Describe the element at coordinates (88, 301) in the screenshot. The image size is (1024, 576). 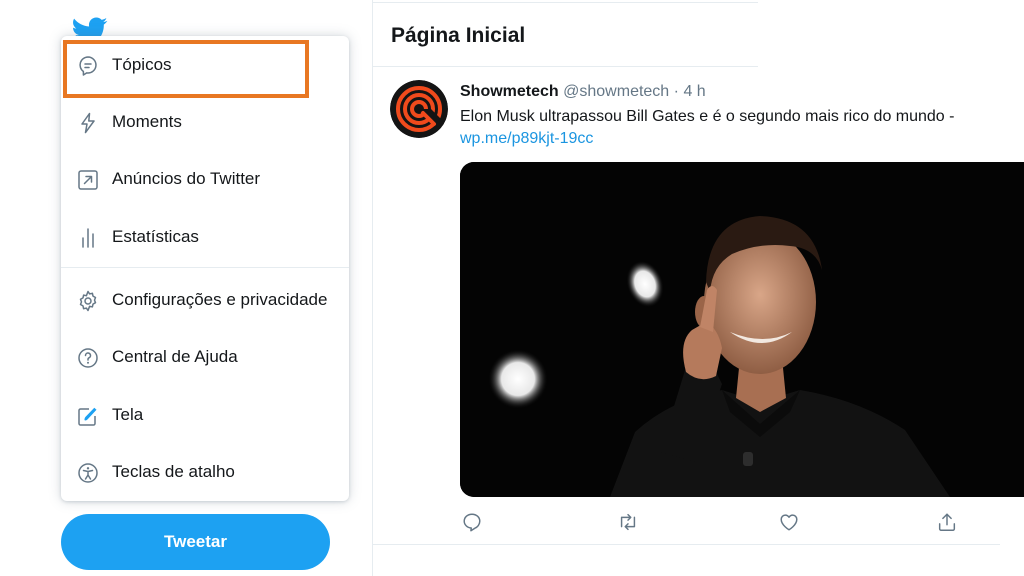
I see `gear-icon` at that location.